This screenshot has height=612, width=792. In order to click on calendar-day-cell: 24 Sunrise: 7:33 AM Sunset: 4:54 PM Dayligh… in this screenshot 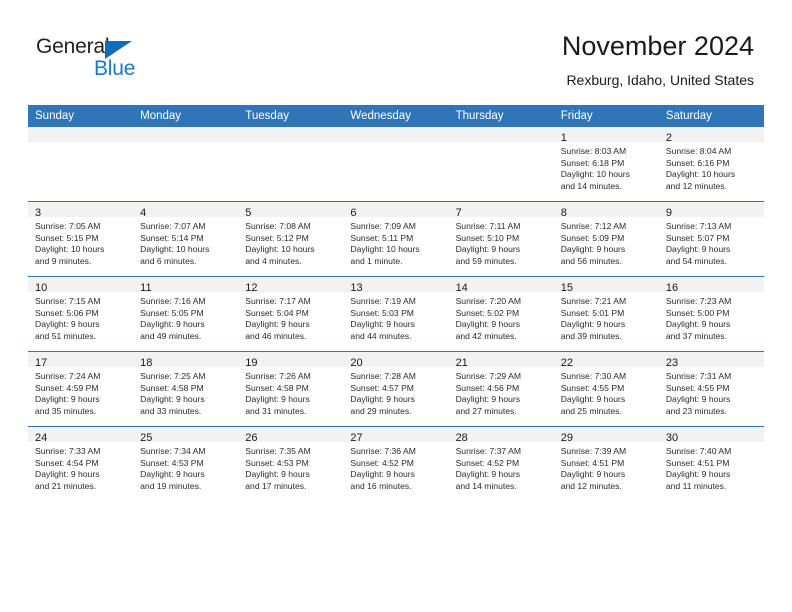, I will do `click(81, 463)`.